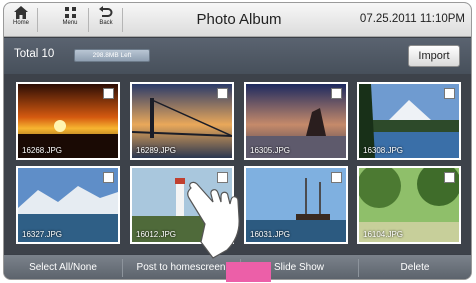 This screenshot has width=476, height=283. Describe the element at coordinates (414, 267) in the screenshot. I see `delete-button: Delete` at that location.